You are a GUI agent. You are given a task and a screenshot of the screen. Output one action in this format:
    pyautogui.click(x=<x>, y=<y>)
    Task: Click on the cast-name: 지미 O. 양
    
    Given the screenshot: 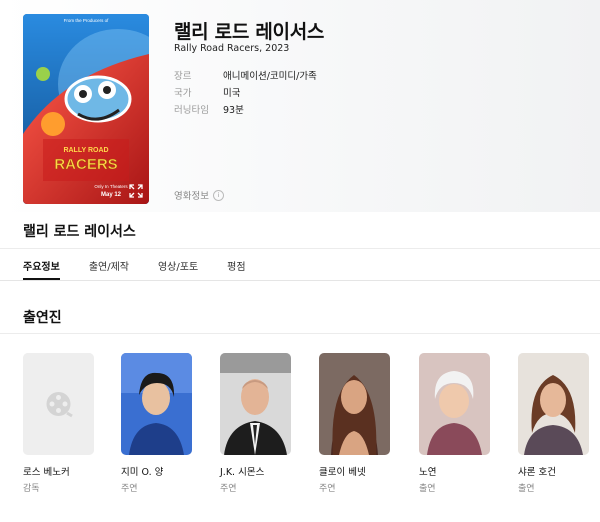 What is the action you would take?
    pyautogui.click(x=142, y=472)
    